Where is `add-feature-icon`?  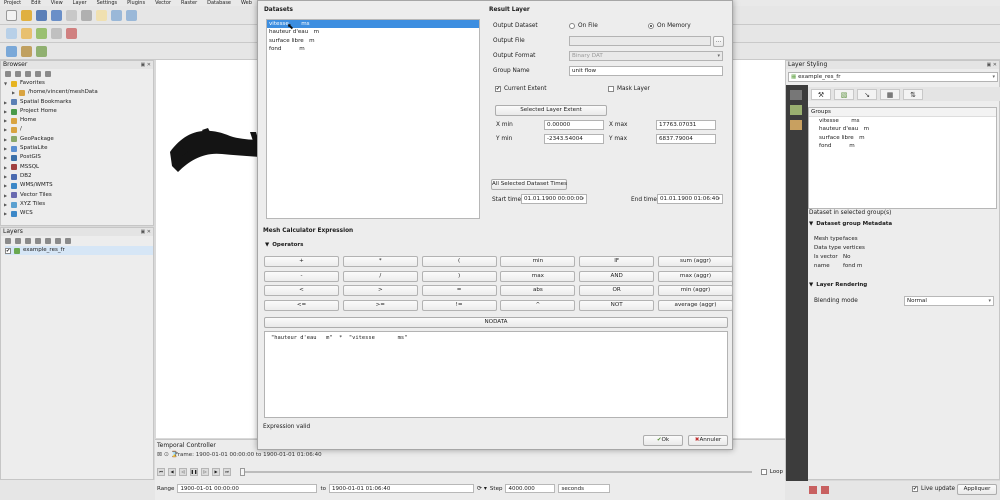 add-feature-icon is located at coordinates (41, 33).